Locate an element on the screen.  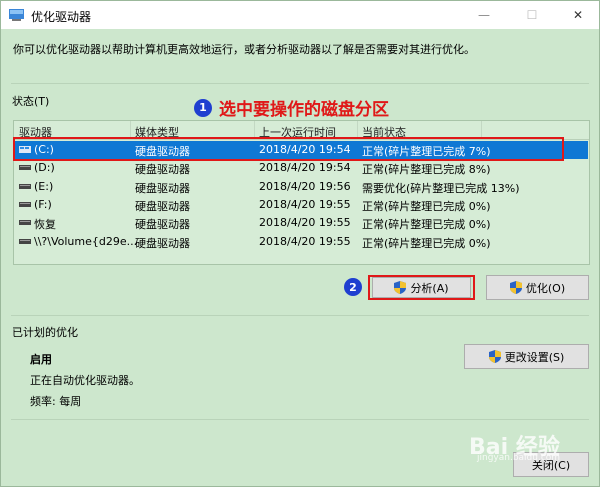
app-icon is located at coordinates (16, 15).